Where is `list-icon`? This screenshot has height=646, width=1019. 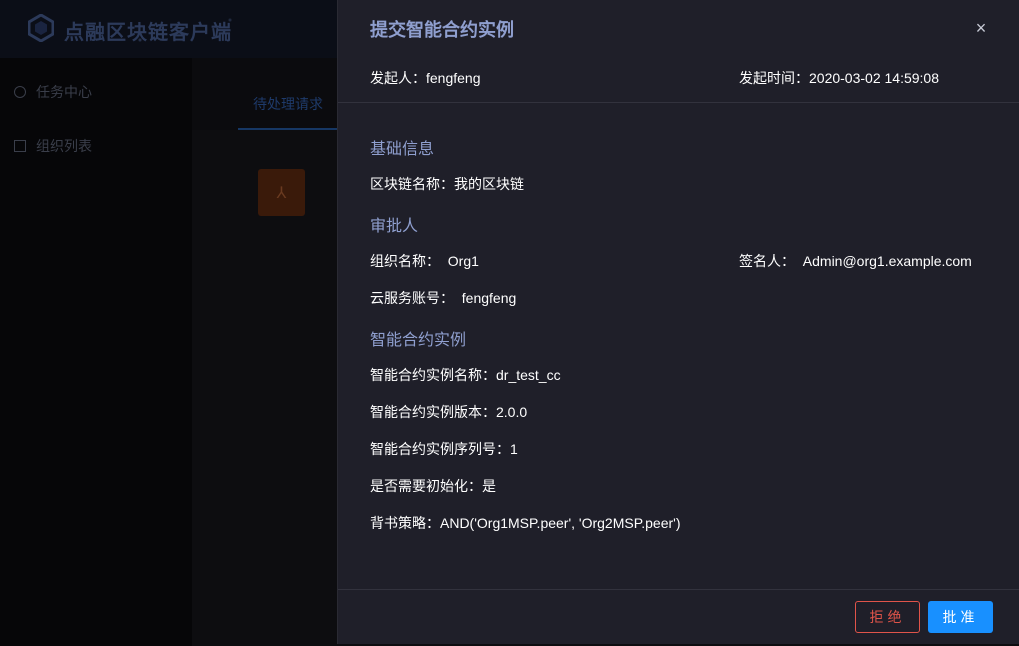
list-icon is located at coordinates (20, 146).